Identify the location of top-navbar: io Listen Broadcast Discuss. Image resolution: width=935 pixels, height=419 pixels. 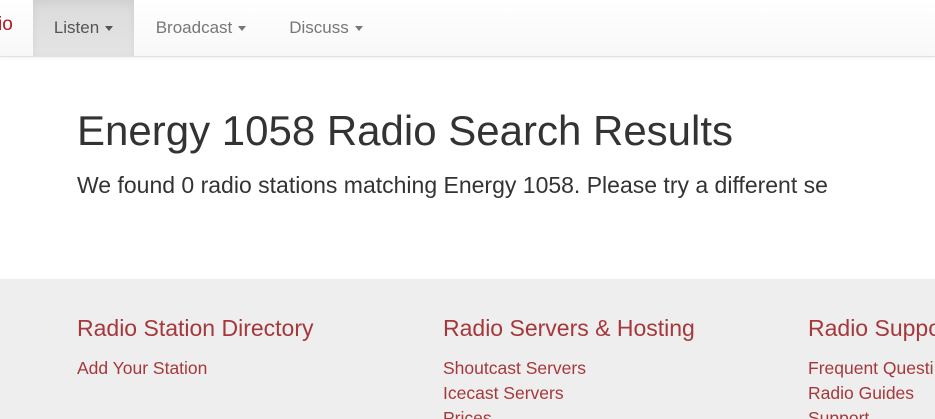
(467, 28).